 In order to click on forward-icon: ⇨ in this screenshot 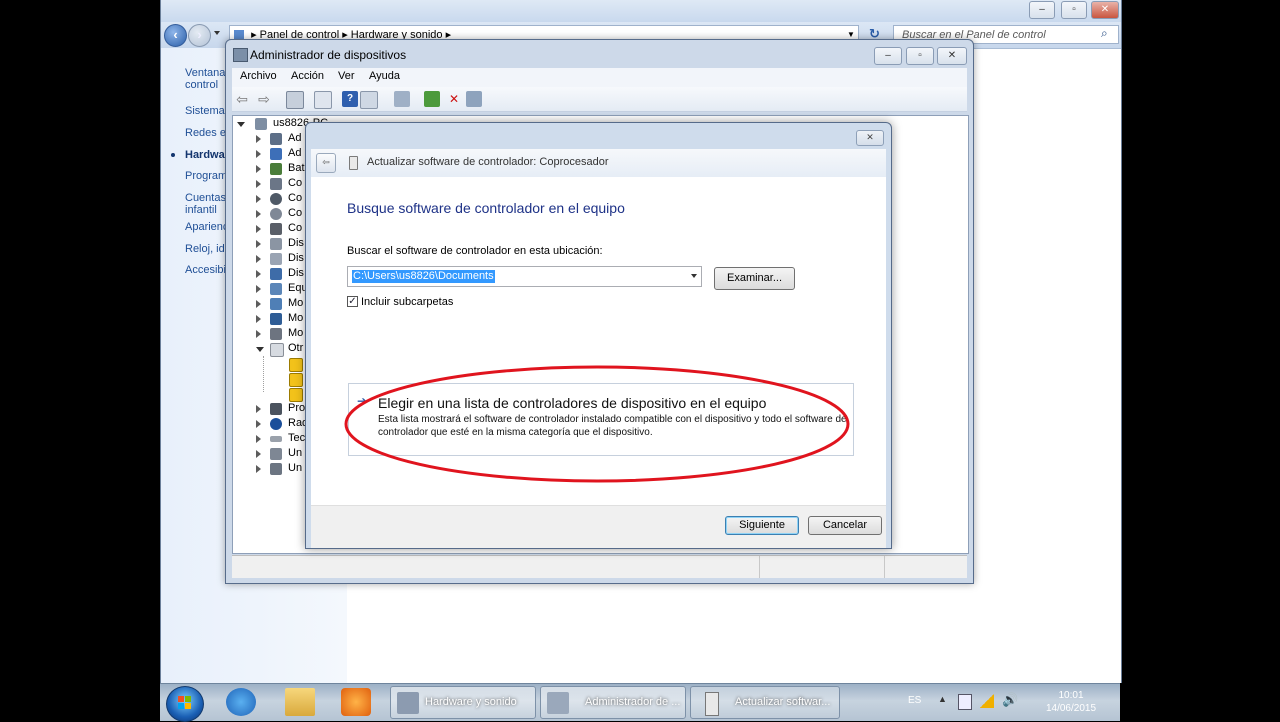, I will do `click(264, 99)`.